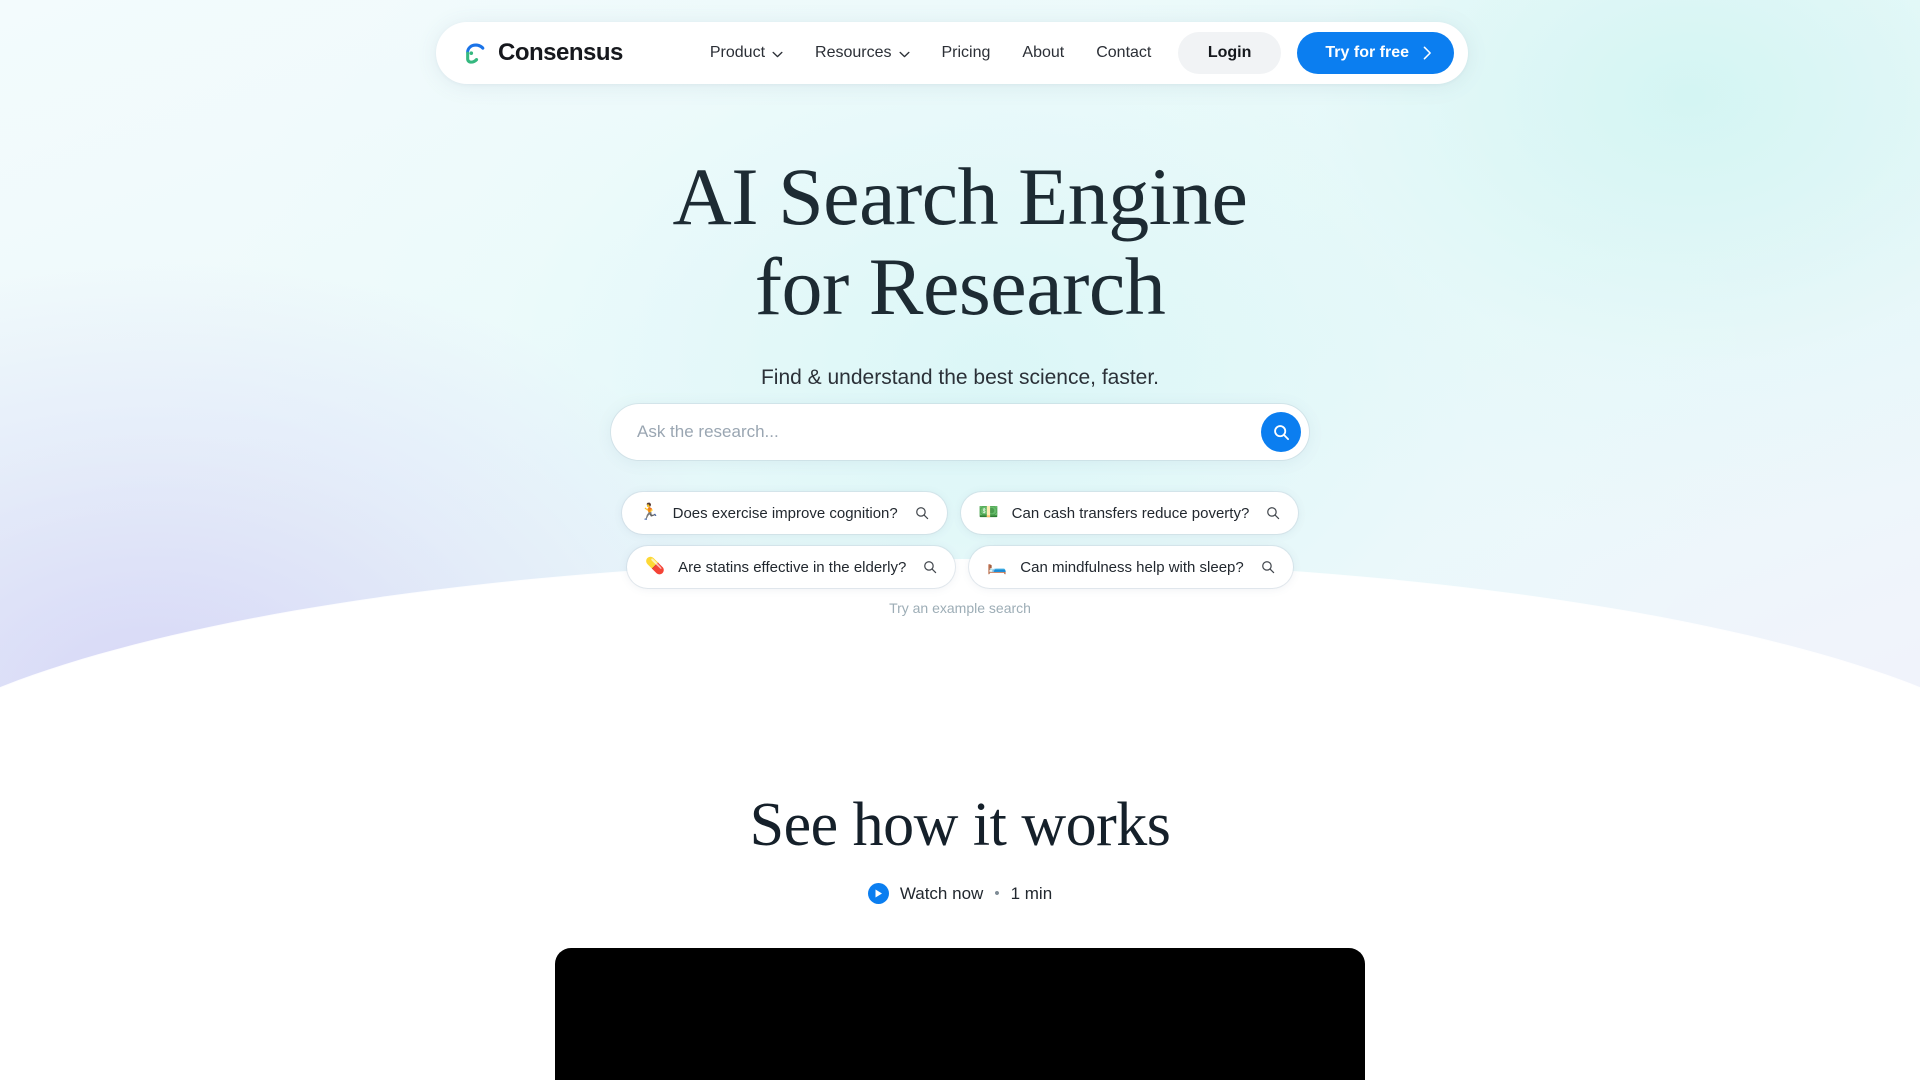 The height and width of the screenshot is (1080, 1920). I want to click on example-chip: 💵 Can cash transfers reduce poverty?, so click(1129, 513).